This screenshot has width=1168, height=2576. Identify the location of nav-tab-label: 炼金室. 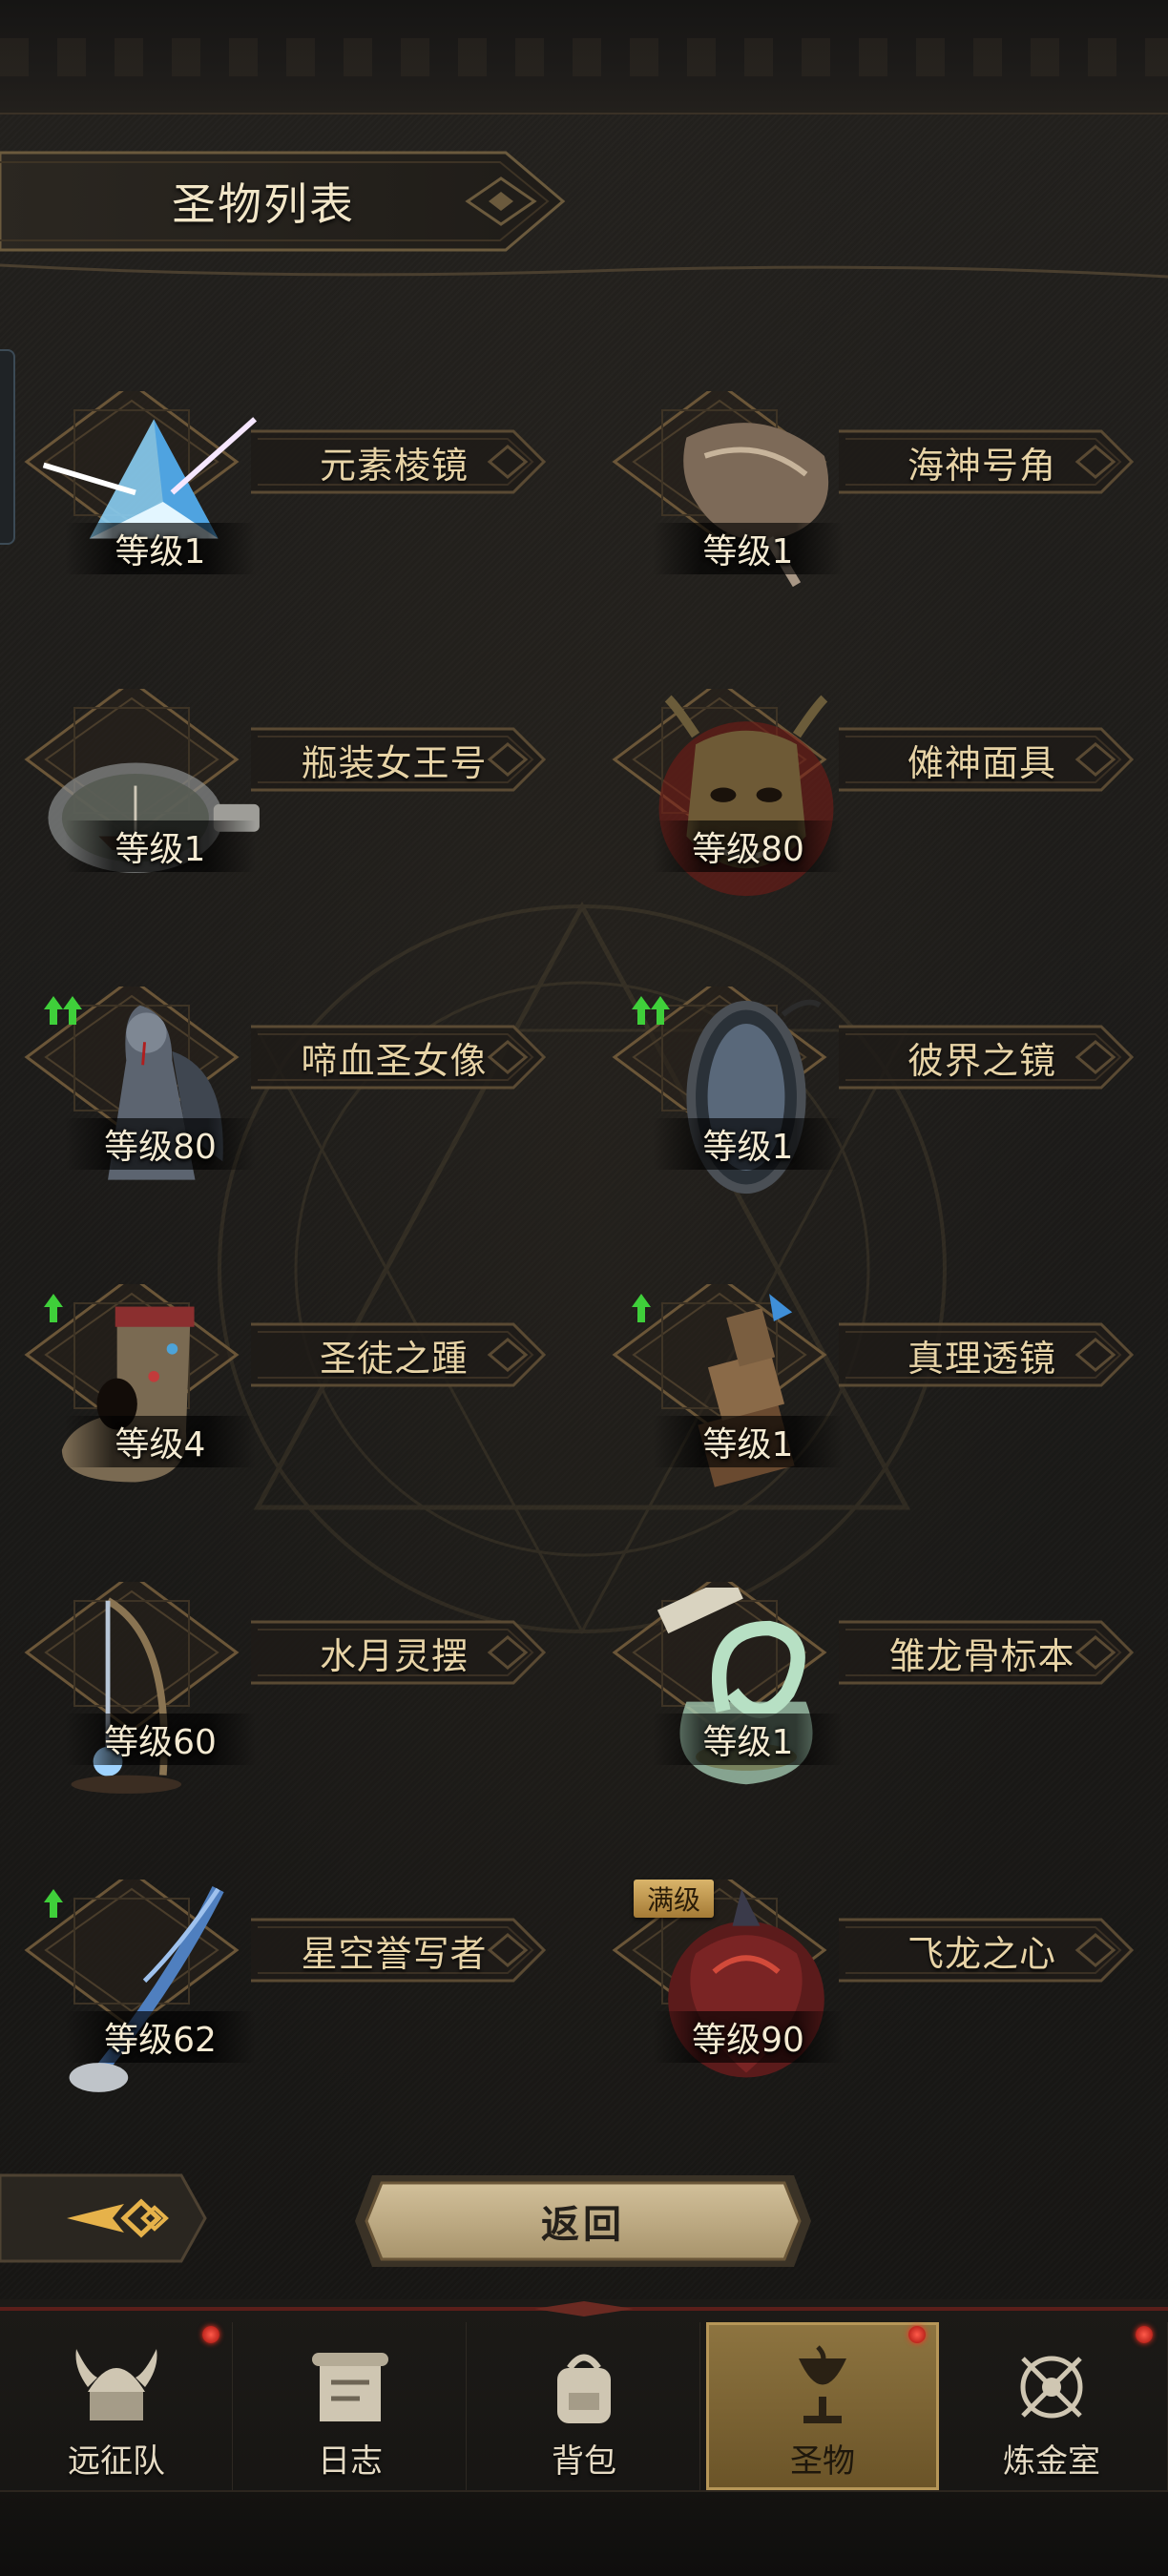
(1051, 2461).